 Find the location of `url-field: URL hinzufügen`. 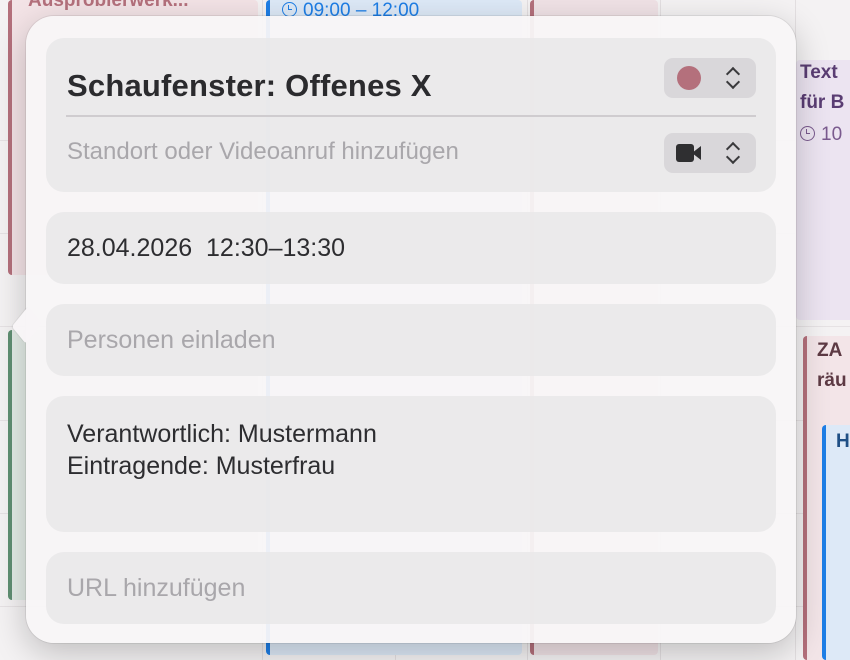

url-field: URL hinzufügen is located at coordinates (156, 588).